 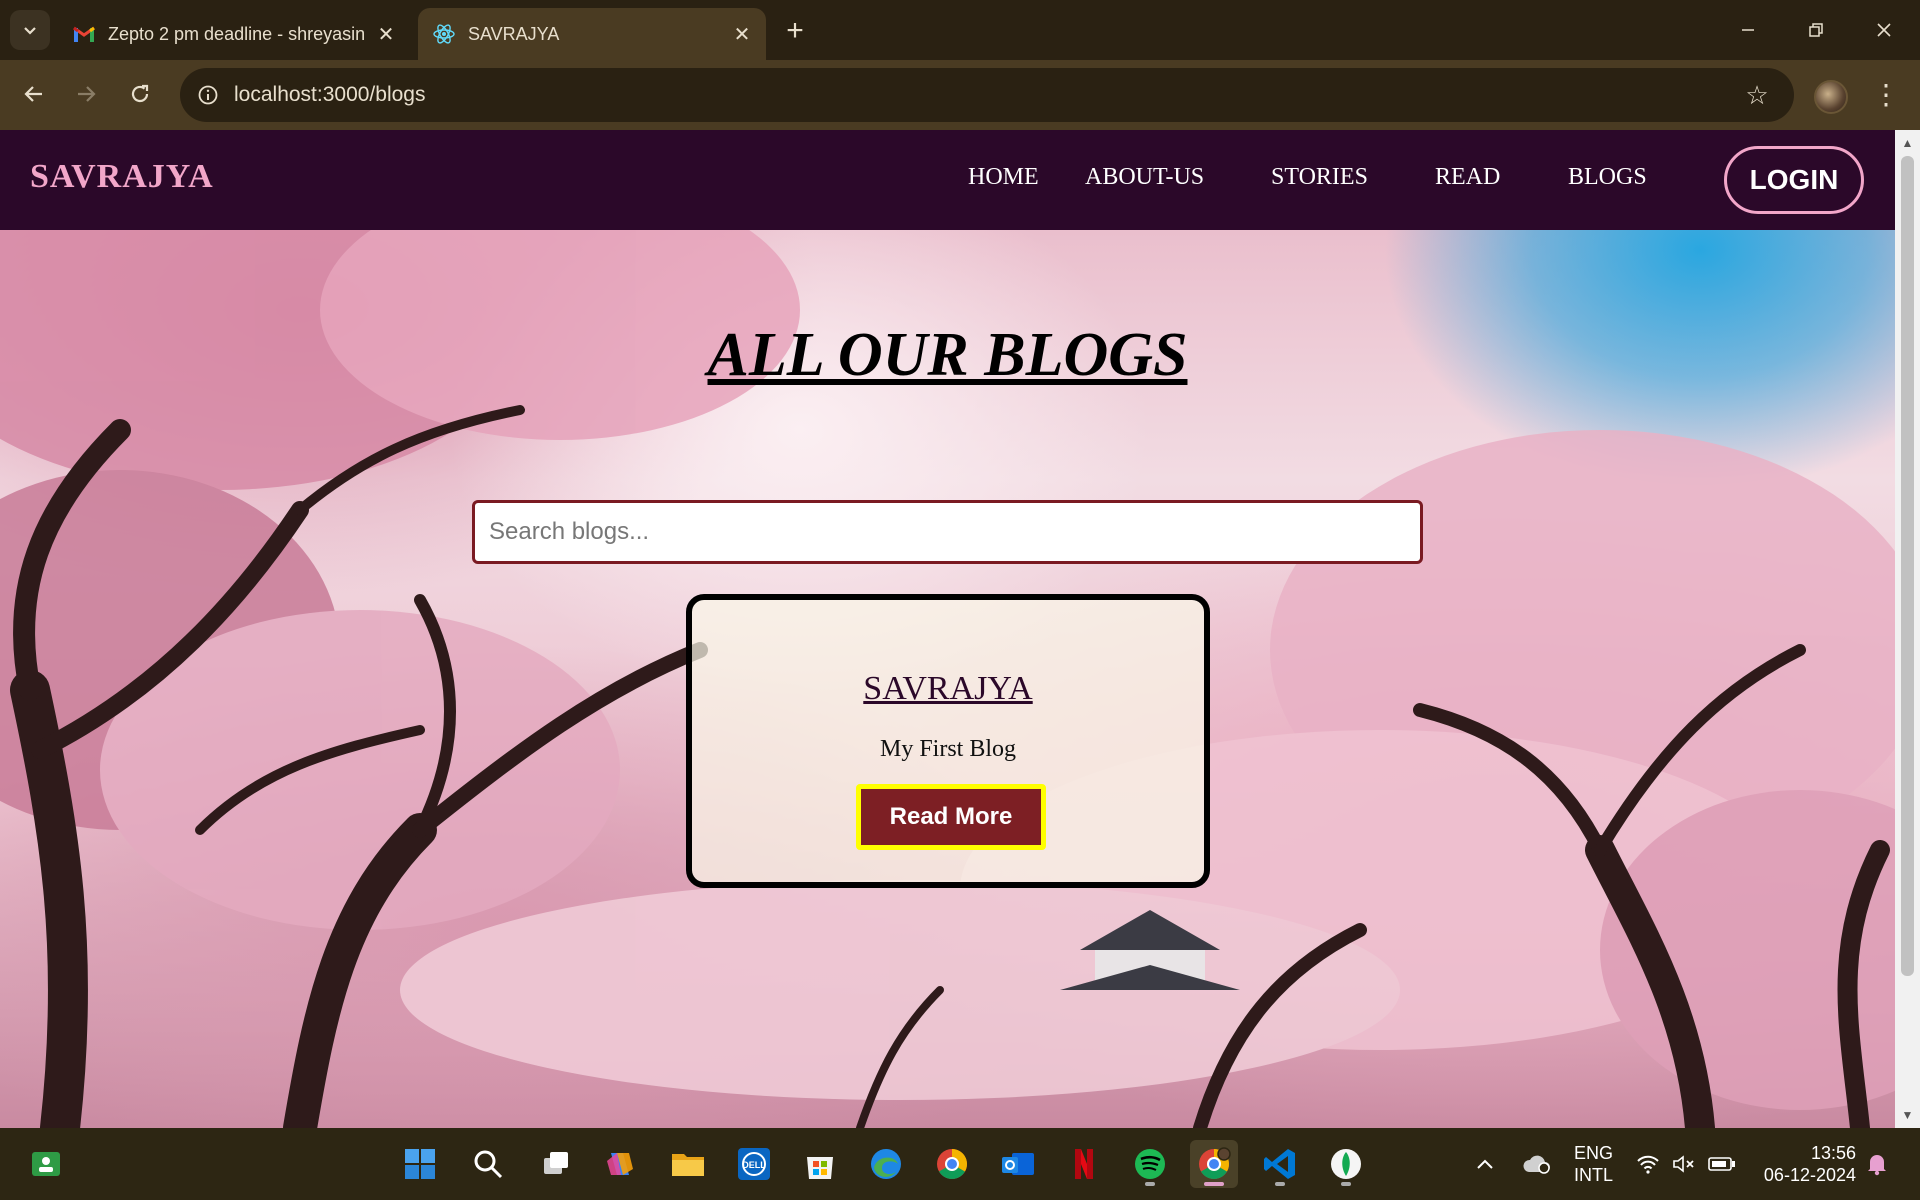 What do you see at coordinates (237, 33) in the screenshot?
I see `tab-title: Zepto 2 pm deadline - shreyasin` at bounding box center [237, 33].